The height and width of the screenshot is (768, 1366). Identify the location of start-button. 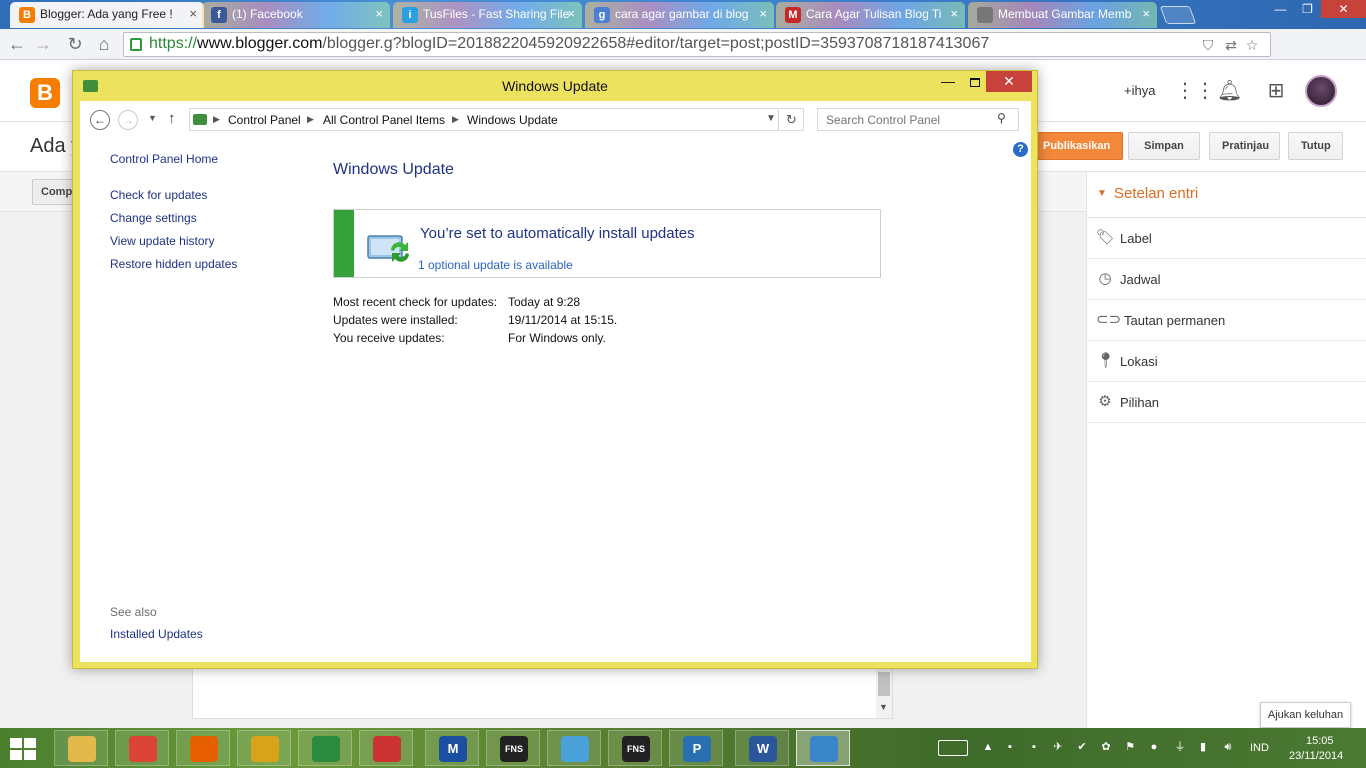
(24, 749).